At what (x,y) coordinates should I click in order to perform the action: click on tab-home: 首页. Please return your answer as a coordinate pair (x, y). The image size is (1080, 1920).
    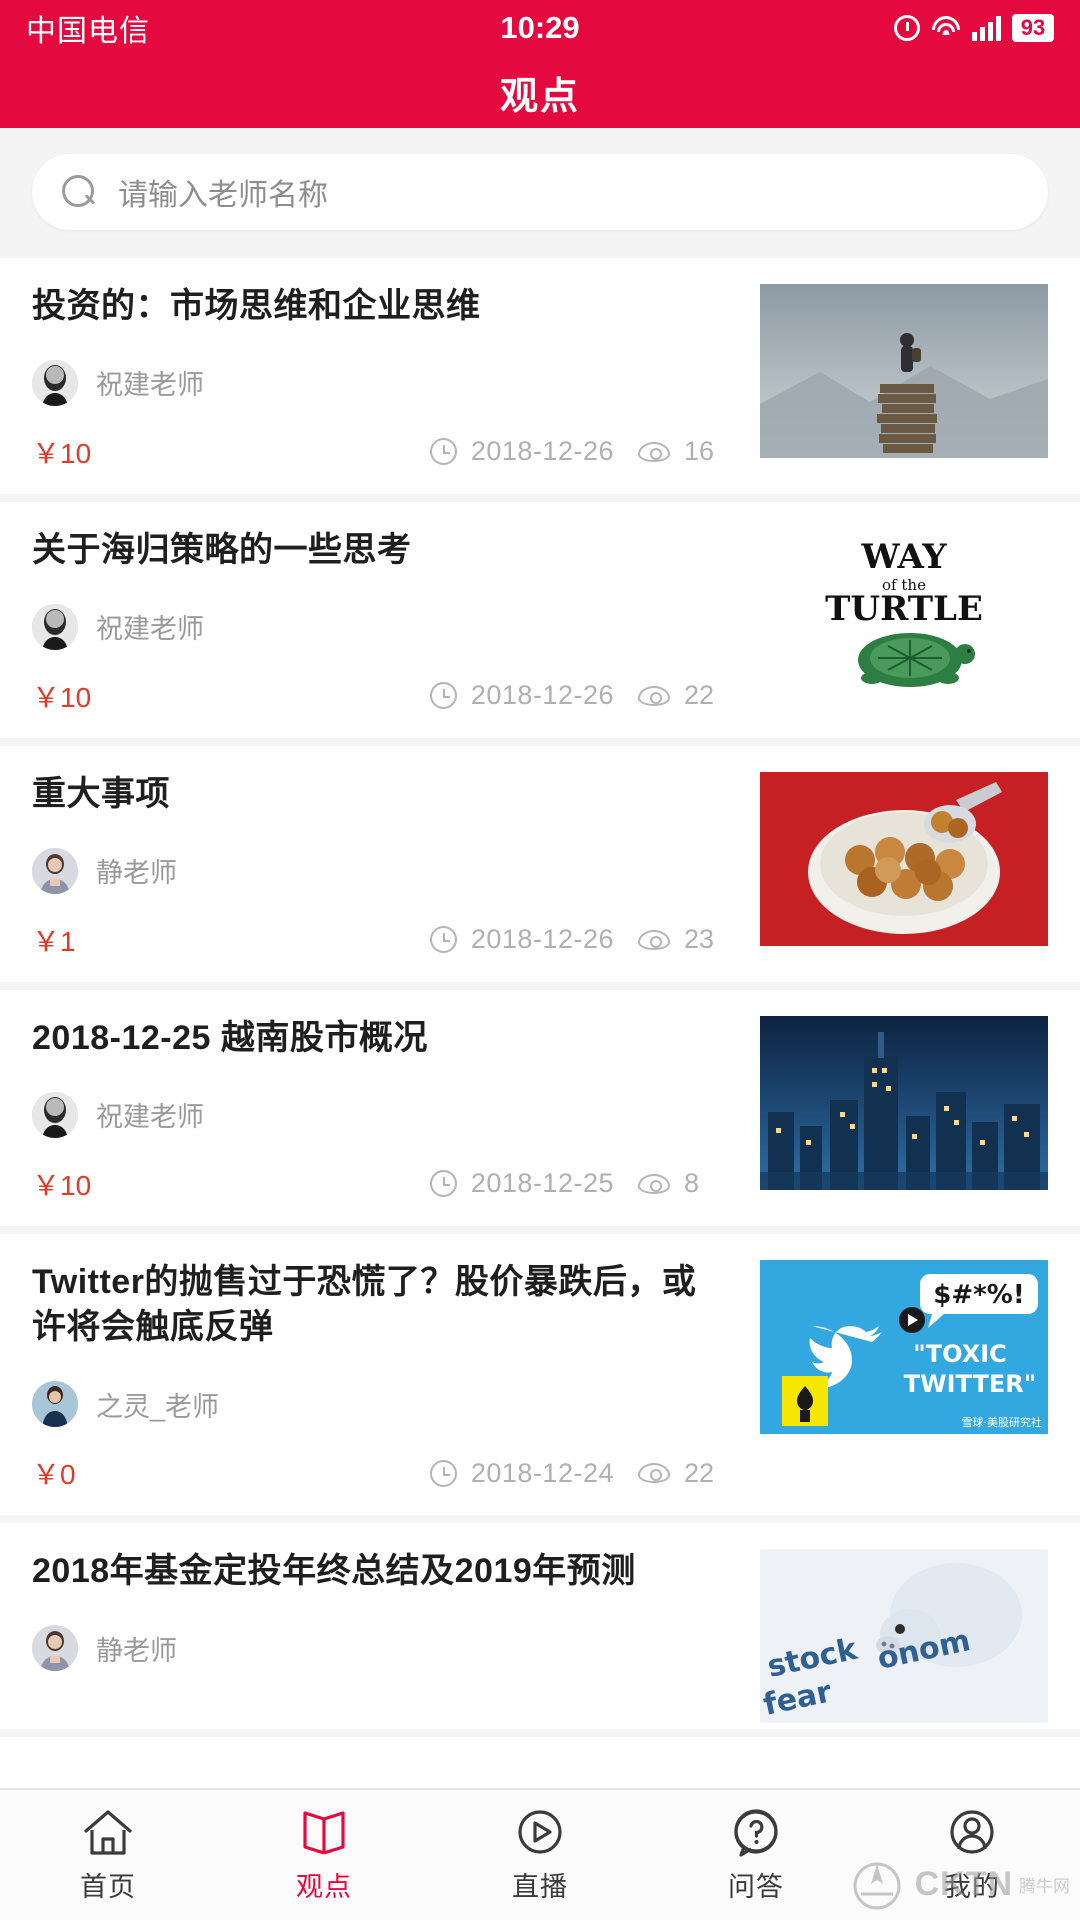
    Looking at the image, I should click on (108, 1855).